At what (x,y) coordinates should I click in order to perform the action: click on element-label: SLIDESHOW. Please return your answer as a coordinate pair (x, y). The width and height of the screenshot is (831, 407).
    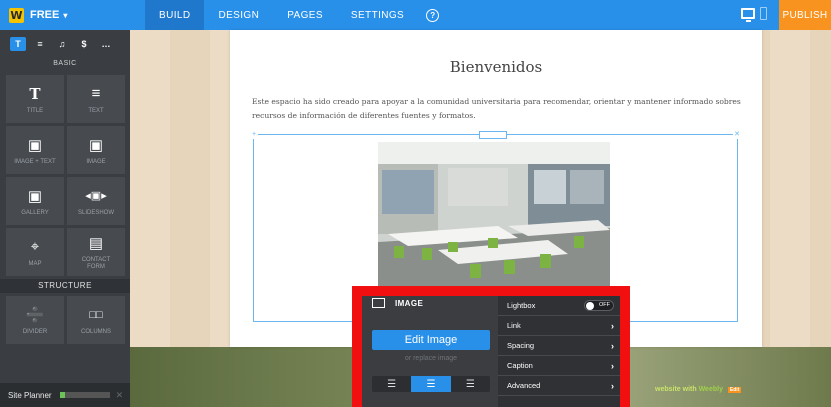
    Looking at the image, I should click on (95, 212).